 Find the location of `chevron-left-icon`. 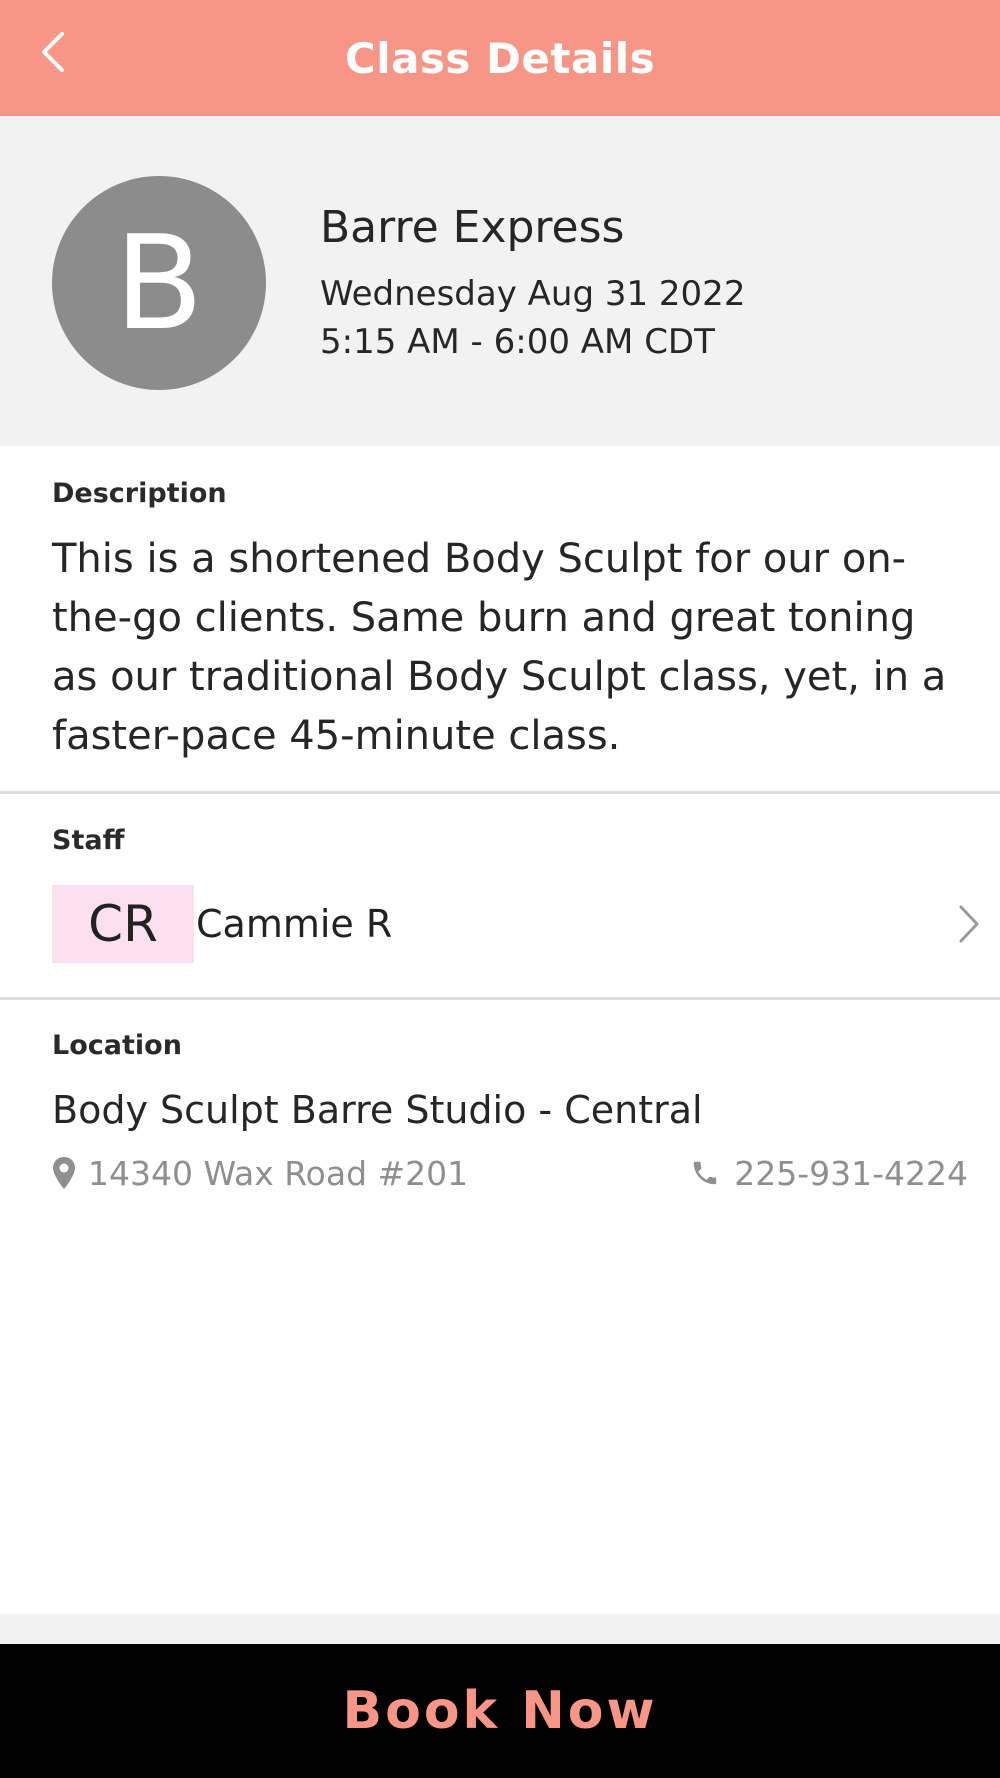

chevron-left-icon is located at coordinates (53, 52).